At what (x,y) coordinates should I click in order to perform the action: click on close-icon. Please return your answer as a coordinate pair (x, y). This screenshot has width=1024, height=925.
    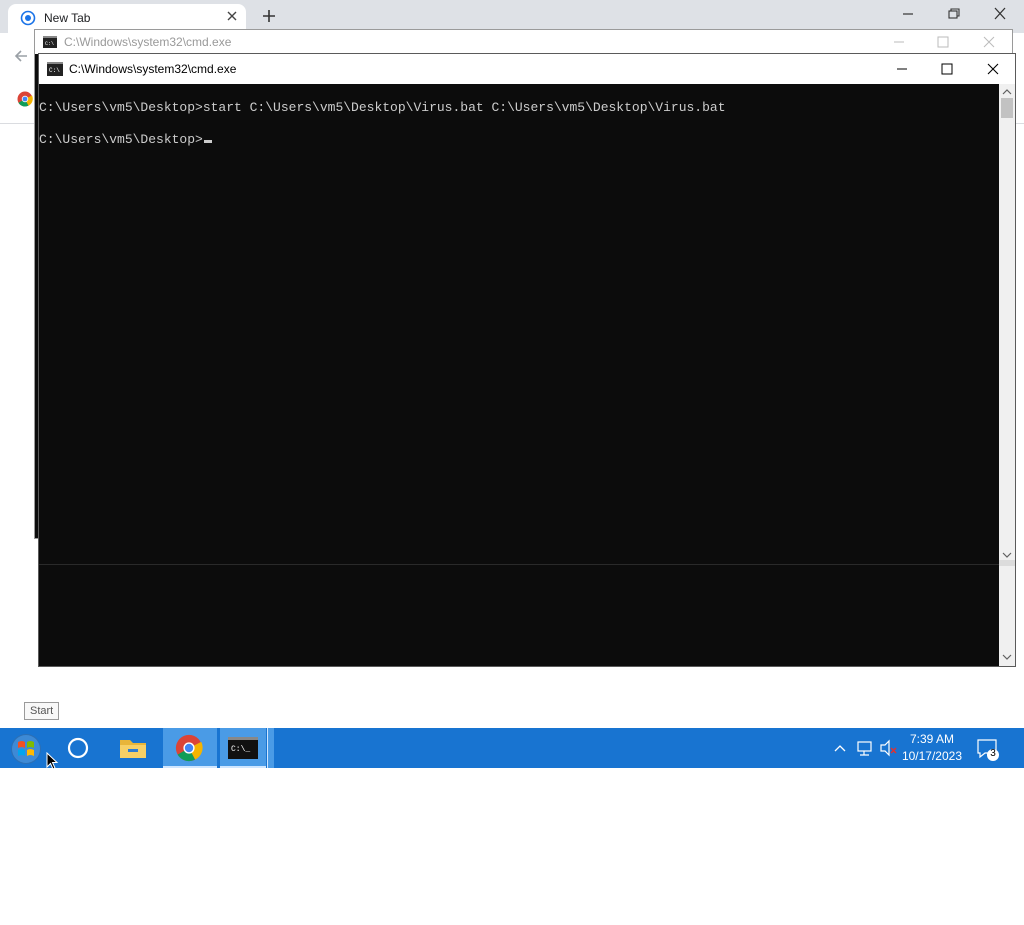
    Looking at the image, I should click on (993, 69).